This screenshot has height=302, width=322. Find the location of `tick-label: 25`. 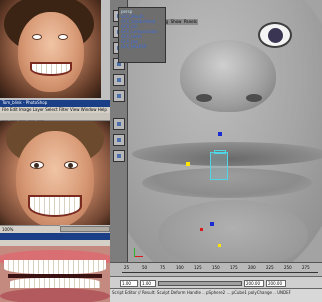

tick-label: 25 is located at coordinates (127, 267).